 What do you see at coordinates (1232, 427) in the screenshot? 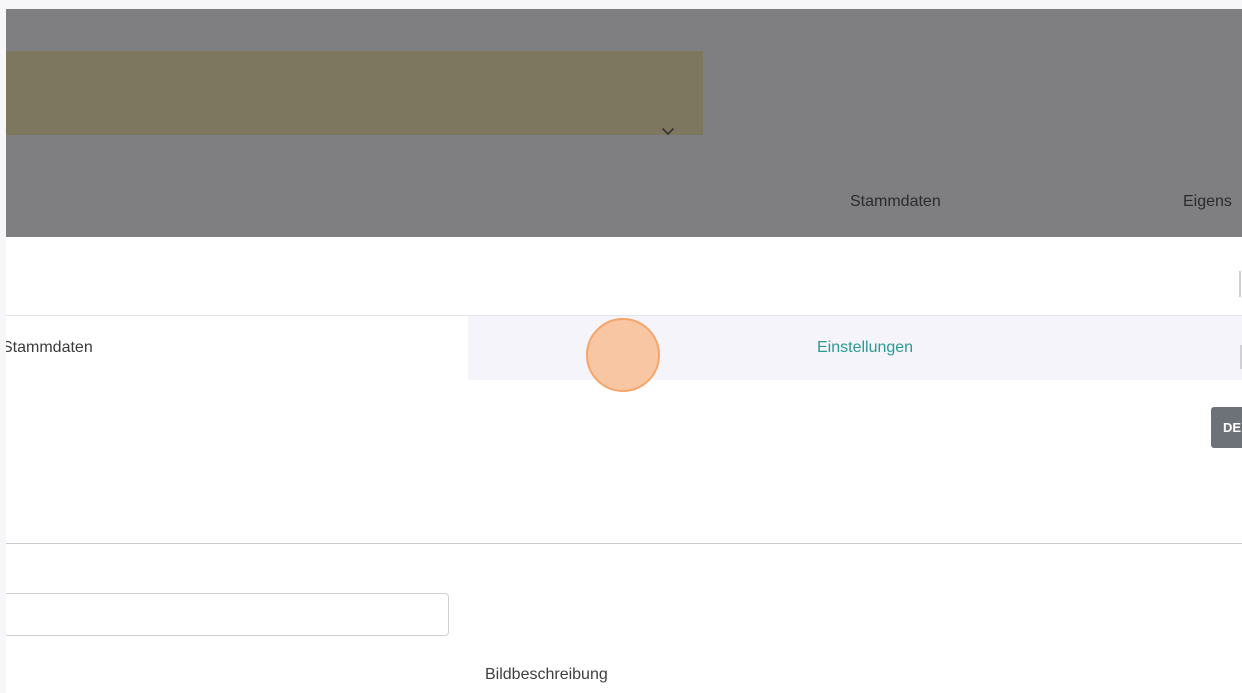
I see `language-button-label: DE` at bounding box center [1232, 427].